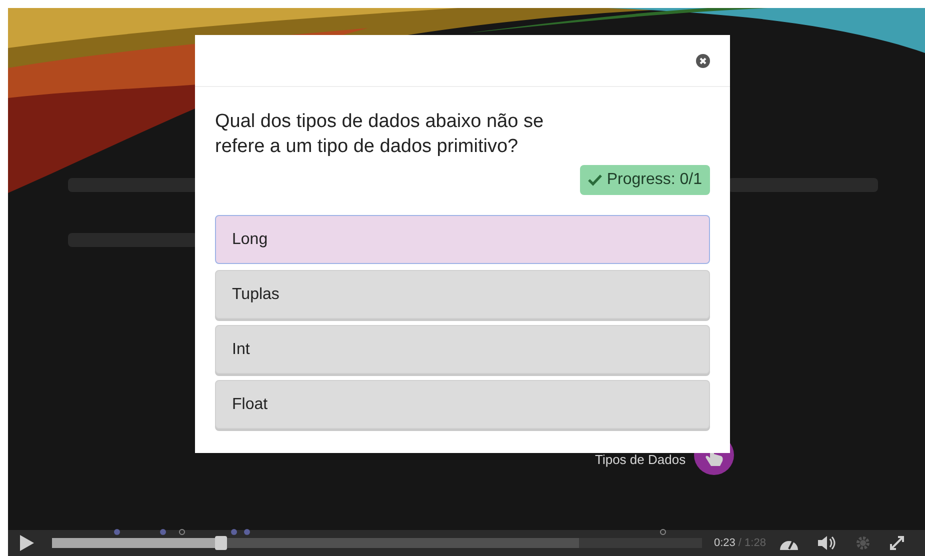 The image size is (925, 556). What do you see at coordinates (595, 180) in the screenshot?
I see `check-icon` at bounding box center [595, 180].